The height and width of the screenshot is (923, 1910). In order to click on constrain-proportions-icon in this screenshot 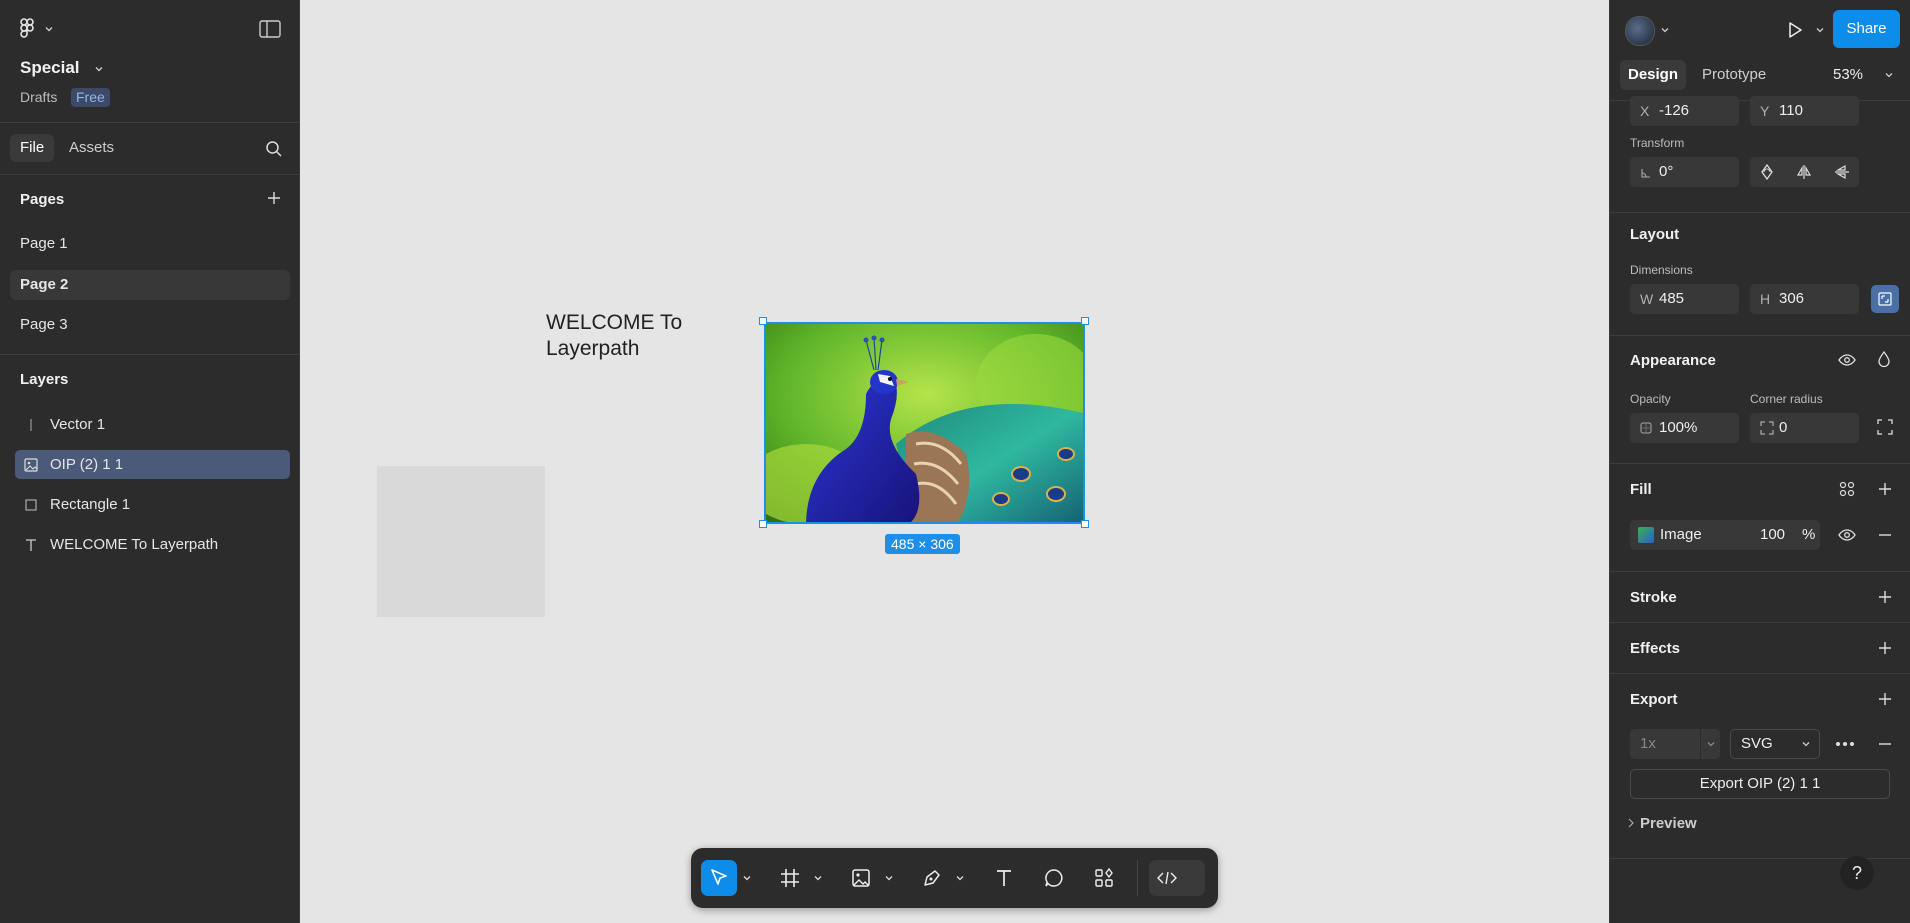, I will do `click(1885, 299)`.